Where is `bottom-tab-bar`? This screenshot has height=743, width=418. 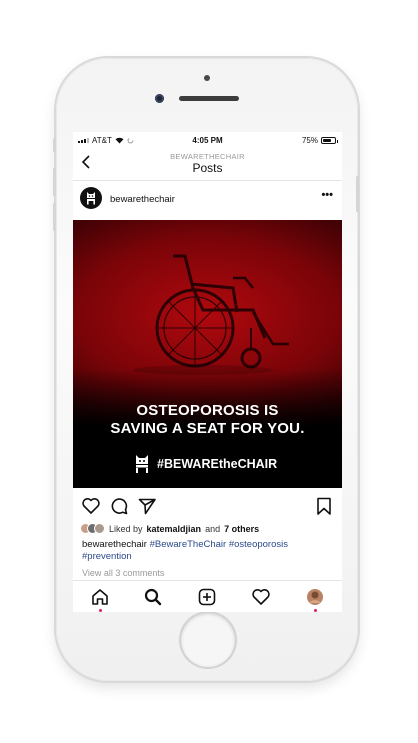 bottom-tab-bar is located at coordinates (207, 596).